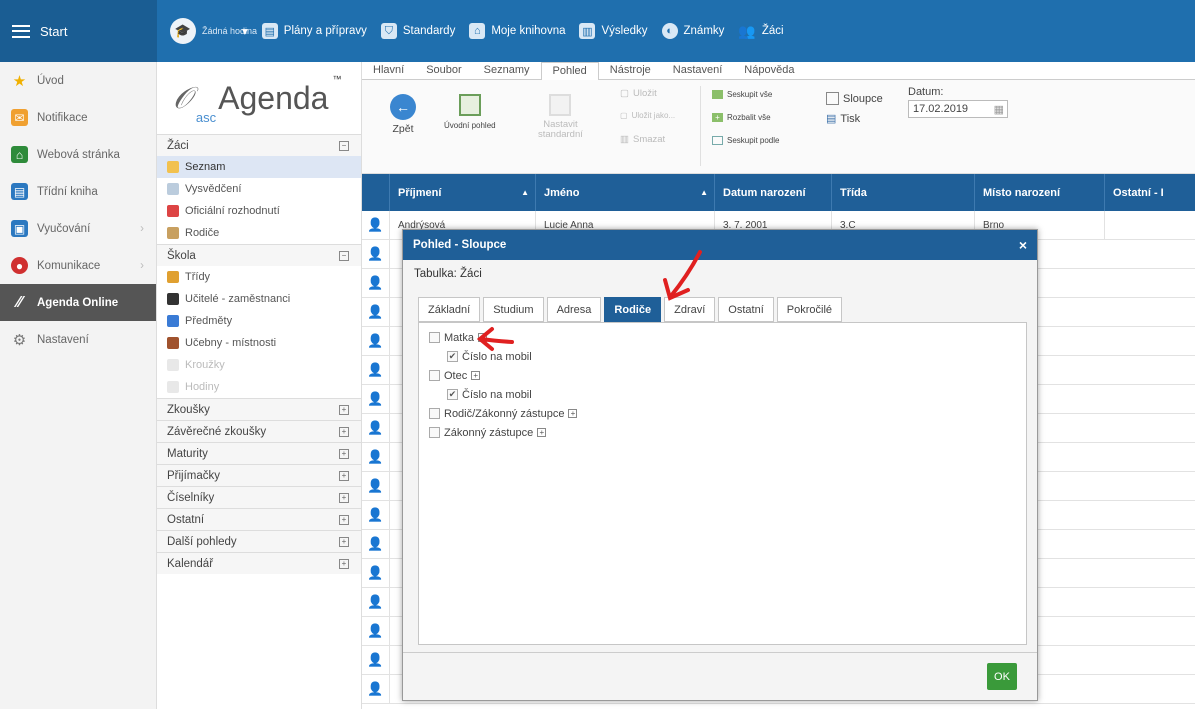  Describe the element at coordinates (613, 31) in the screenshot. I see `nav-results: ▥ Výsledky` at that location.